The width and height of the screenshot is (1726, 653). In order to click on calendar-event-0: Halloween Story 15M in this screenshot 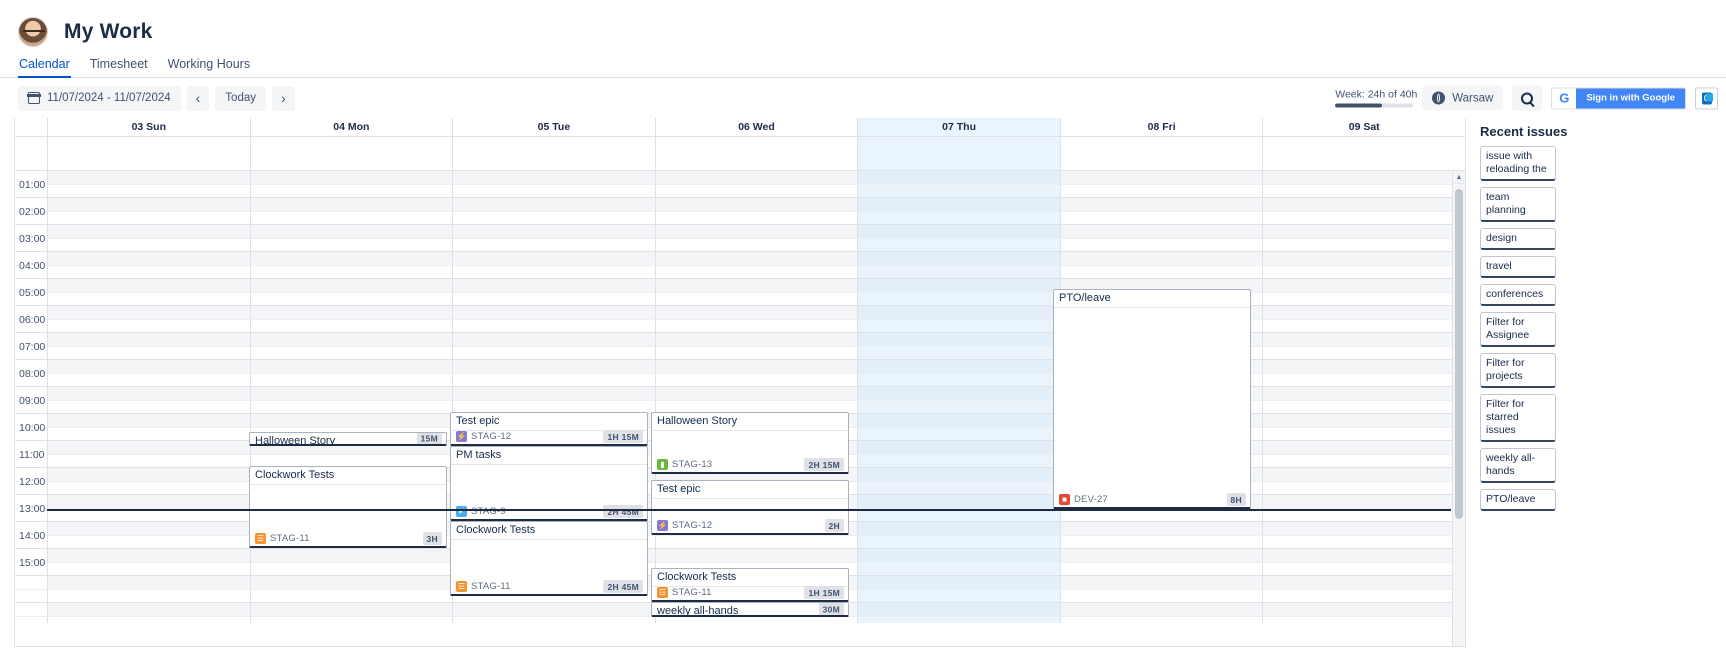, I will do `click(348, 439)`.